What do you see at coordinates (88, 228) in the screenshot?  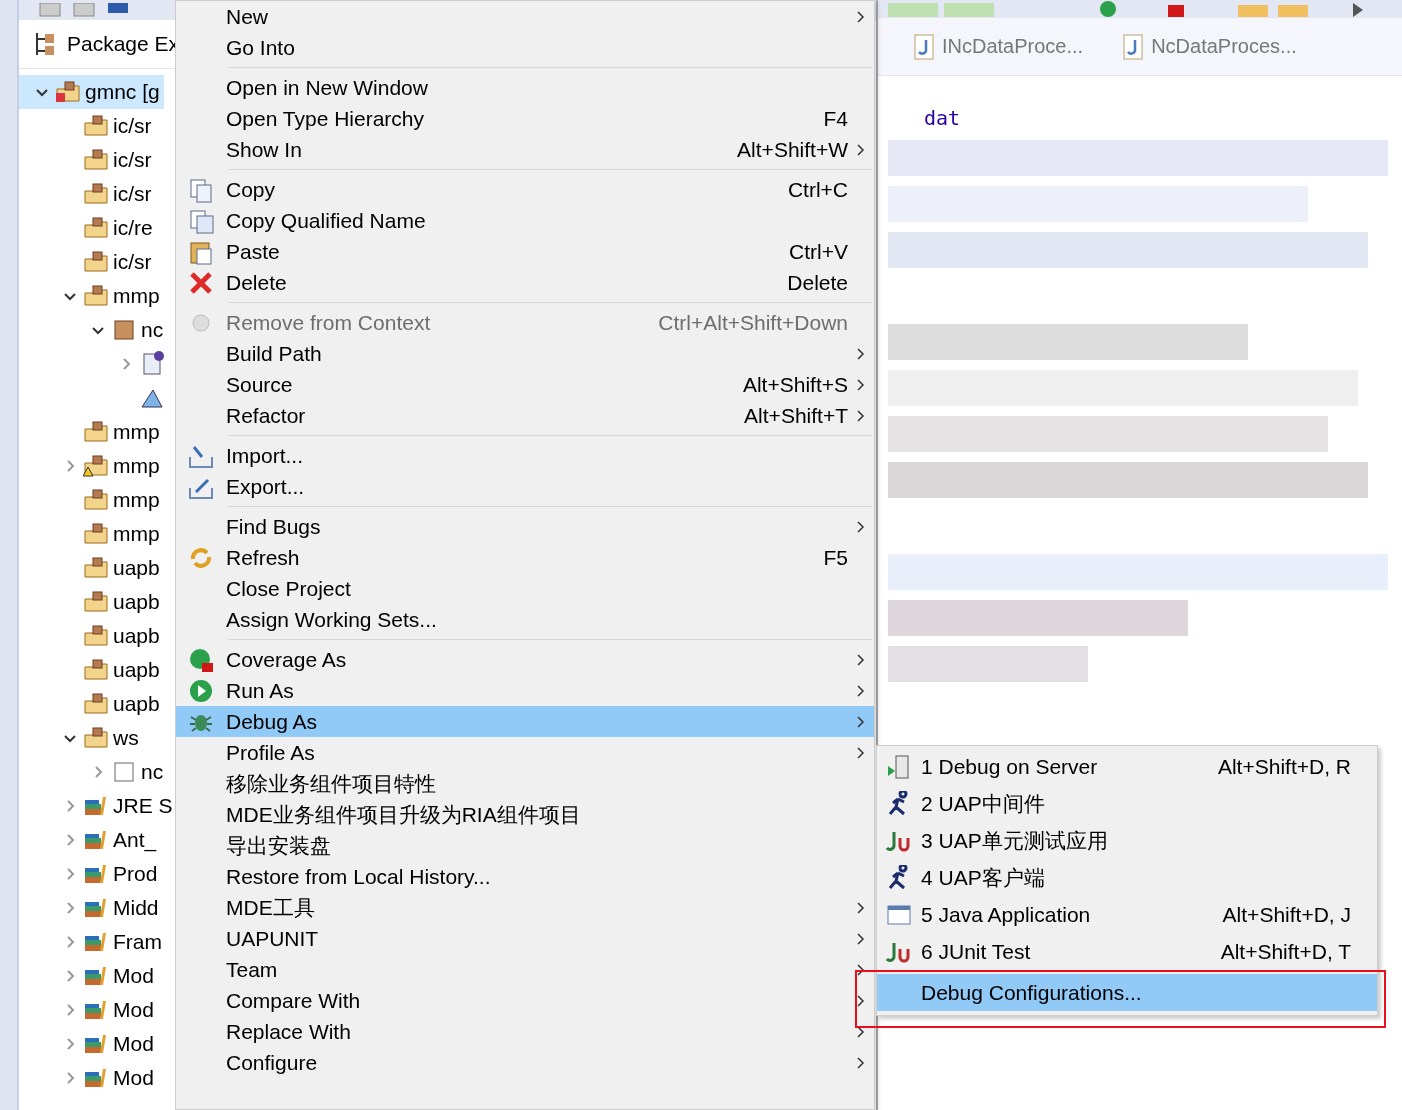 I see `tree-item: ic/re` at bounding box center [88, 228].